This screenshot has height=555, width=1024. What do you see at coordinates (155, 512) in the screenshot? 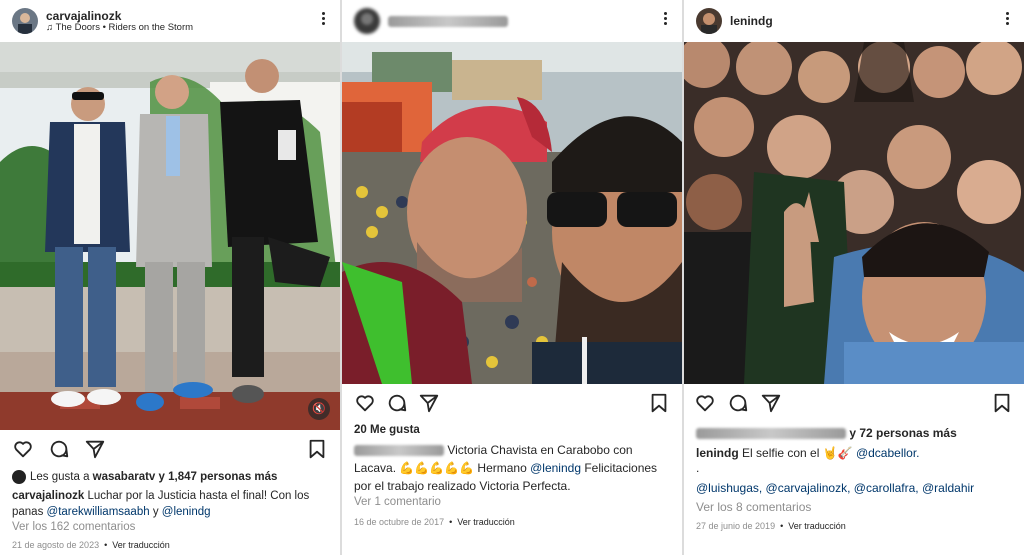
I see `caption-and: y` at bounding box center [155, 512].